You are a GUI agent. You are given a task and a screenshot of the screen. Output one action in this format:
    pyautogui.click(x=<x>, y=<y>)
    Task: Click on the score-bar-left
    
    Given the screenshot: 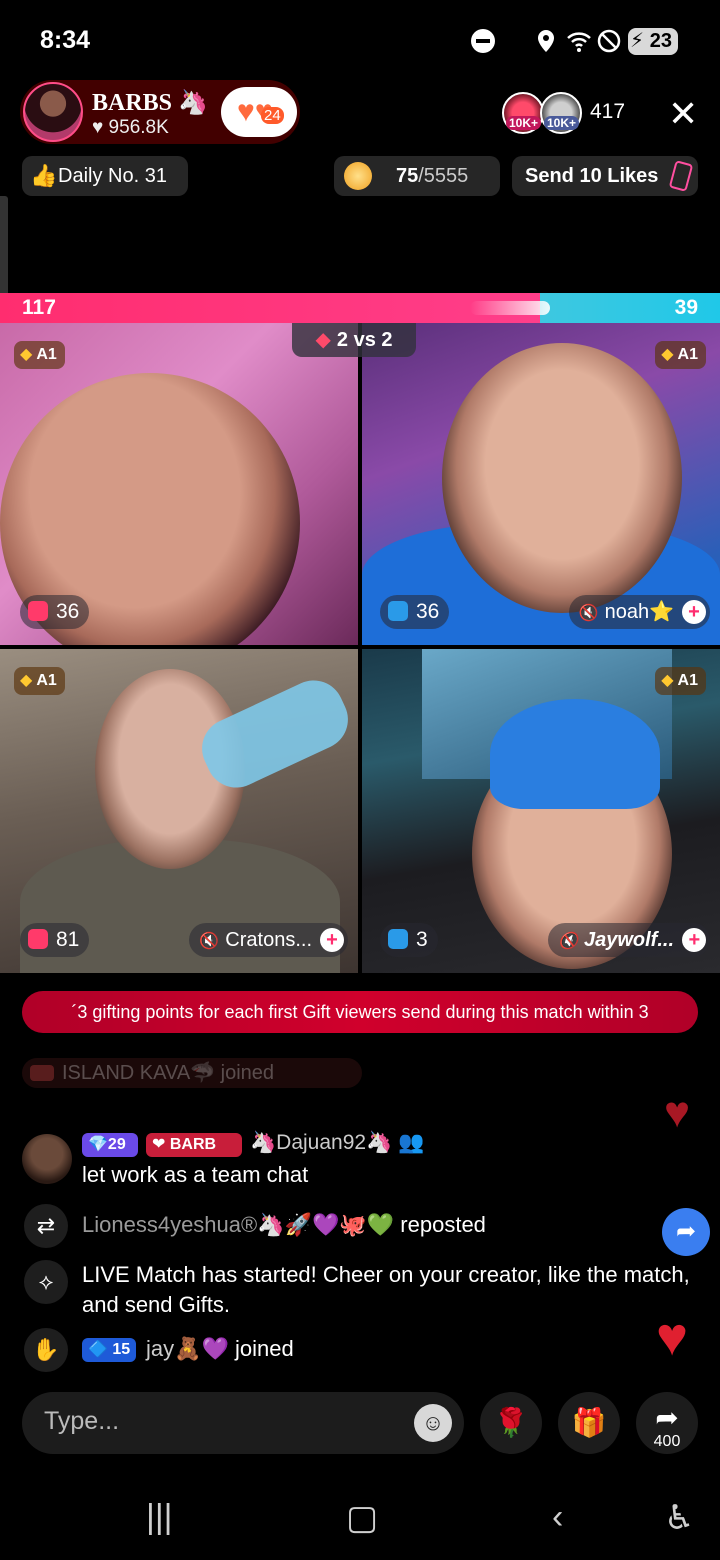 What is the action you would take?
    pyautogui.click(x=270, y=308)
    